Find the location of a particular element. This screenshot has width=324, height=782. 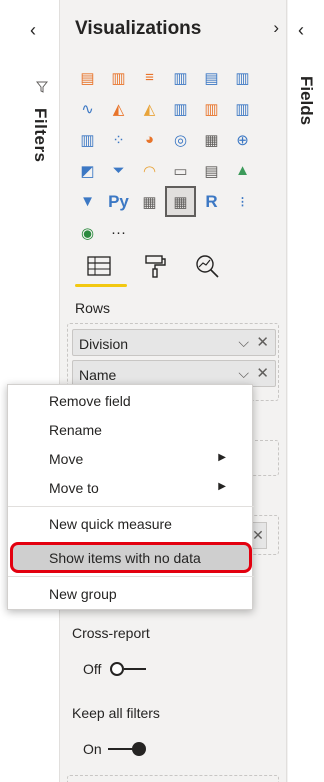

visual-glyph: ▼ is located at coordinates (87, 201).